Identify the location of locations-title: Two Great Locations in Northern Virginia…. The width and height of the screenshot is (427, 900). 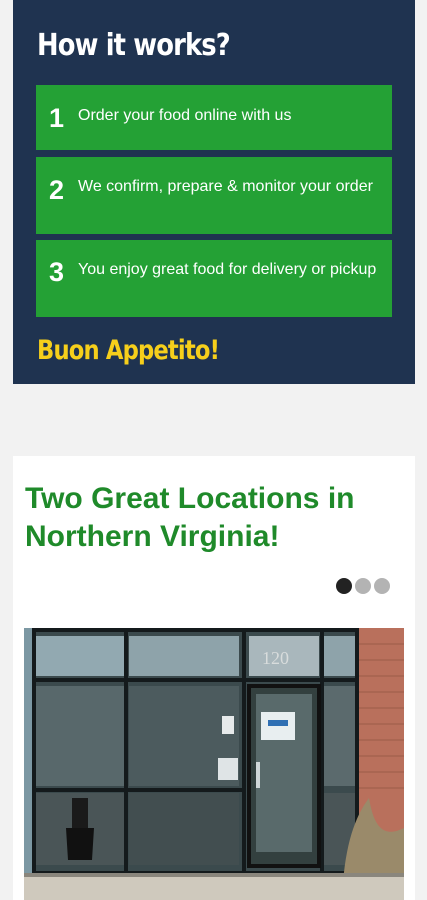
(190, 517).